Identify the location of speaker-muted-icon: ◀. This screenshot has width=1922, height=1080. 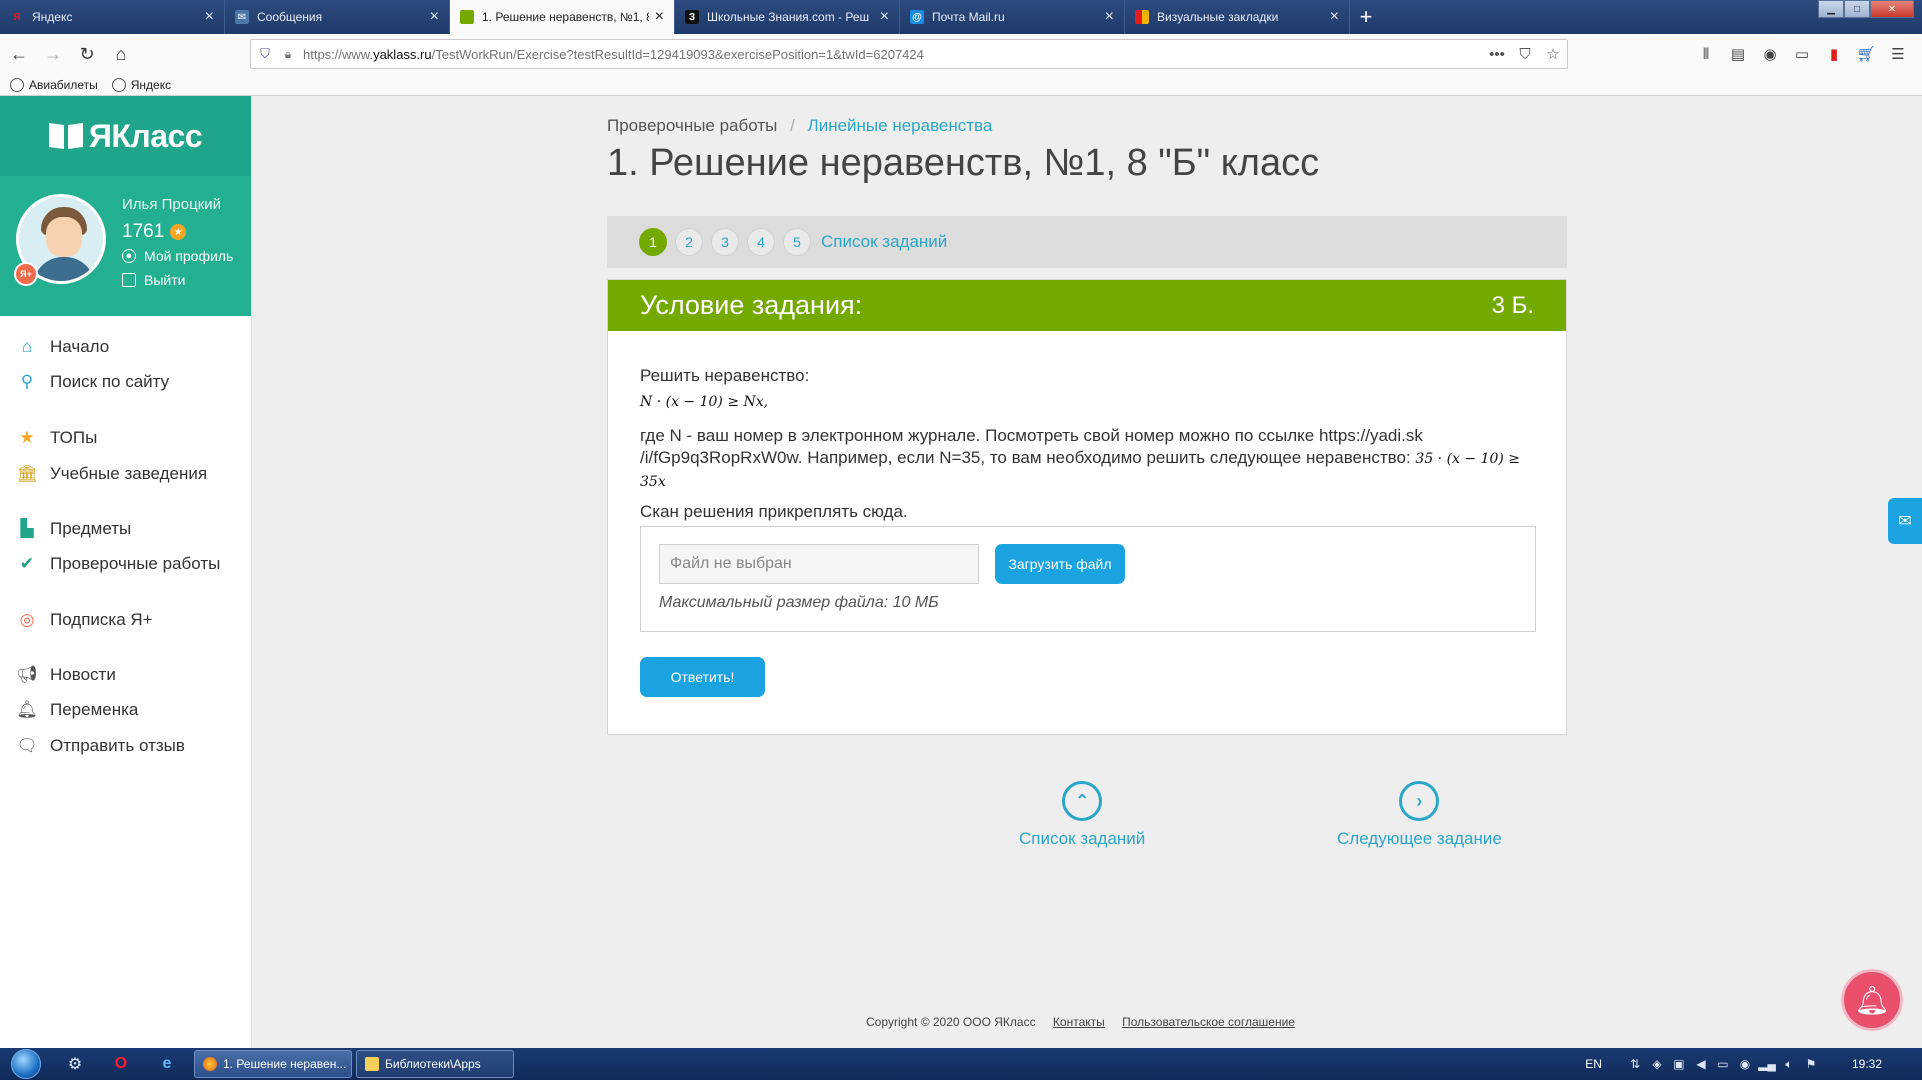
(1701, 1064).